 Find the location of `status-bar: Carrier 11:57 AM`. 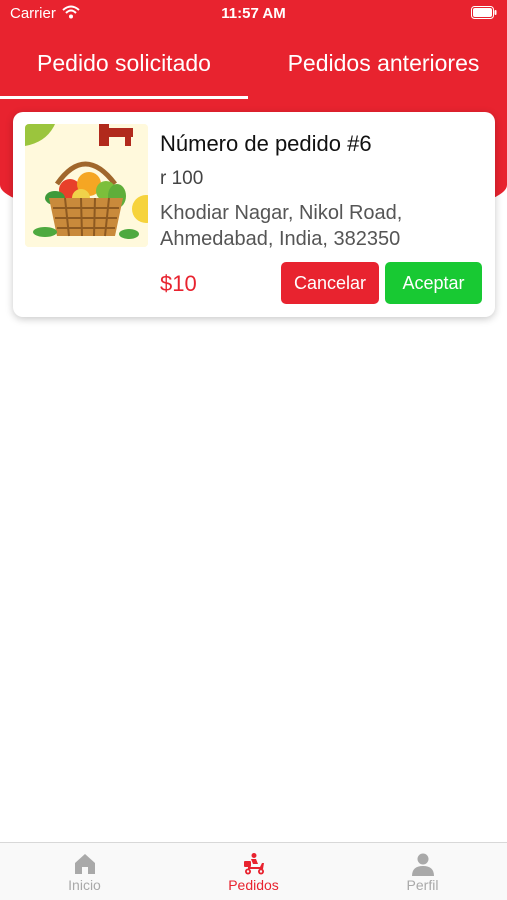

status-bar: Carrier 11:57 AM is located at coordinates (253, 15).